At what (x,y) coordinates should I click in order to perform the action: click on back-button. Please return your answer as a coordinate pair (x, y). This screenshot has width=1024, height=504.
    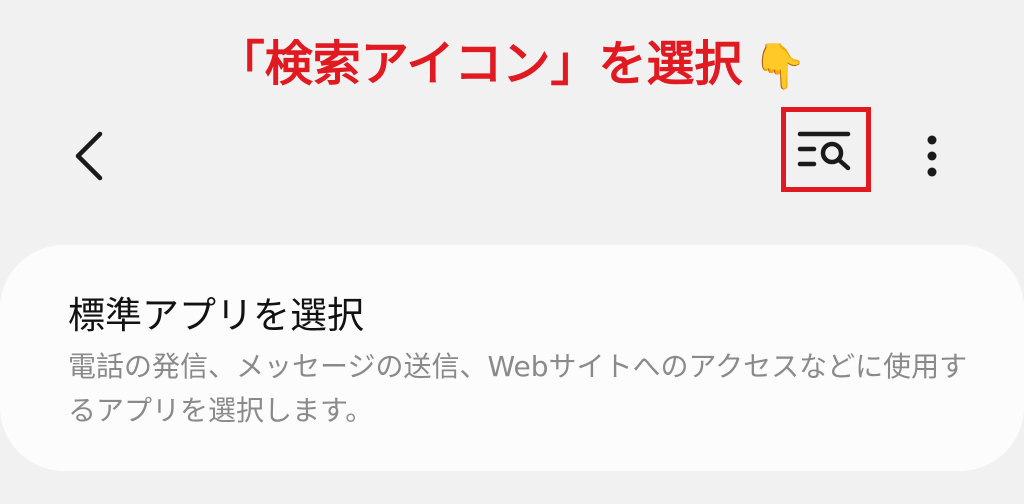
    Looking at the image, I should click on (90, 156).